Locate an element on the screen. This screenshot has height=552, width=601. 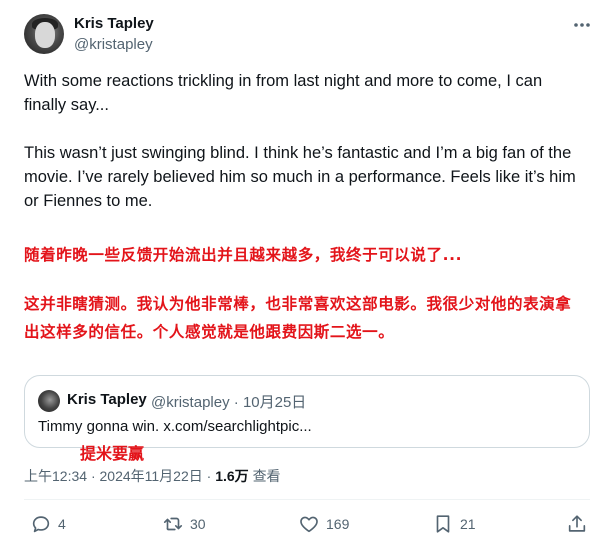
like-count: 169 is located at coordinates (338, 524).